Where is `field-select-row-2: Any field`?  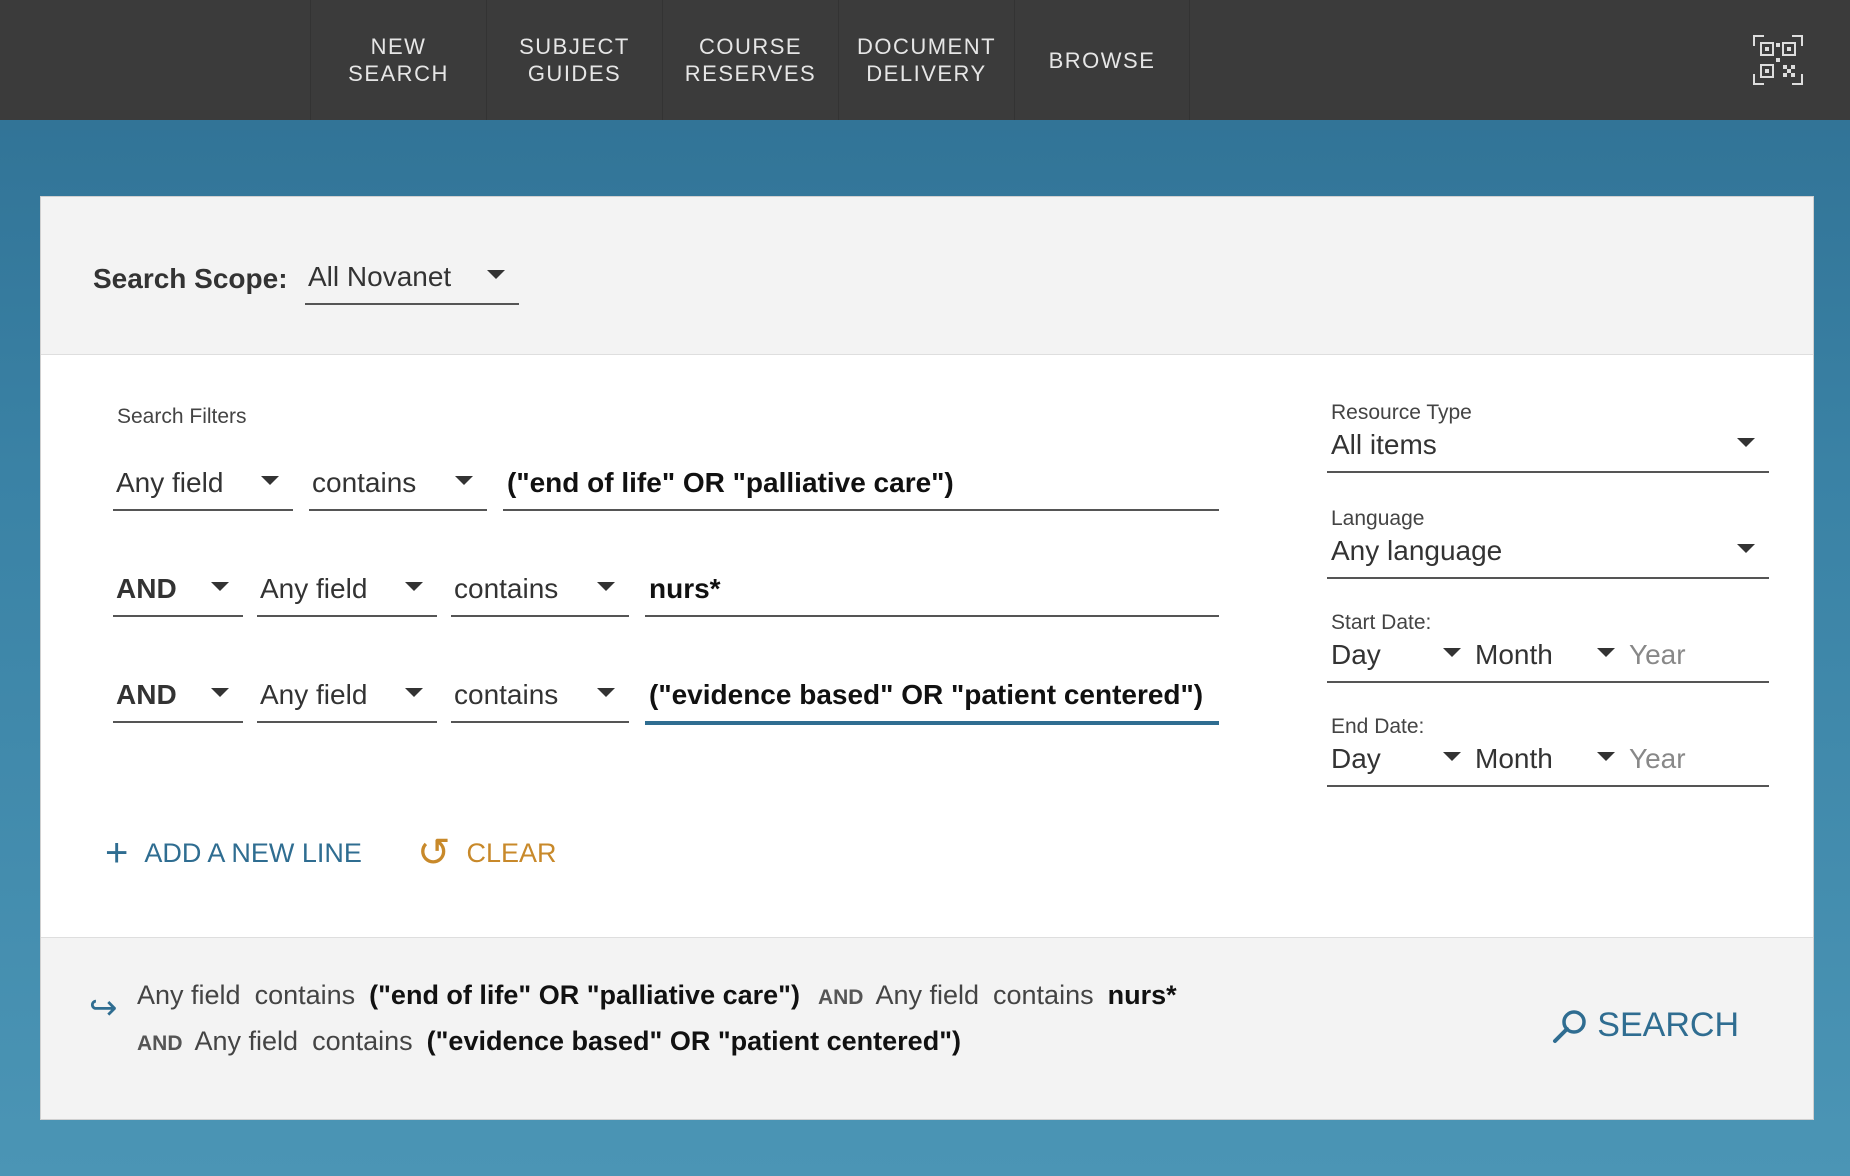 field-select-row-2: Any field is located at coordinates (347, 584).